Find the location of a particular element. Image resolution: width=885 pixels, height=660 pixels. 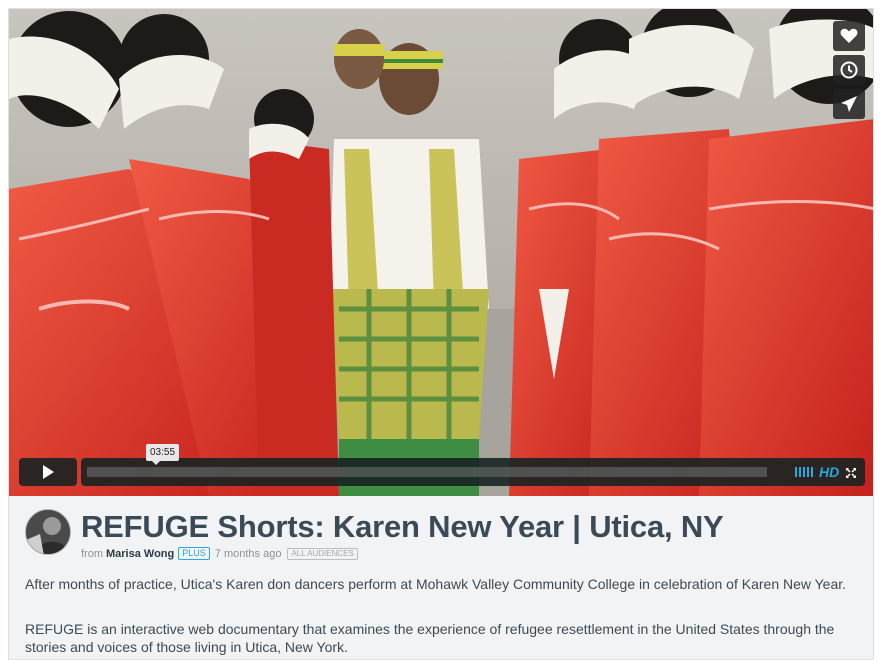

clock-icon is located at coordinates (849, 70).